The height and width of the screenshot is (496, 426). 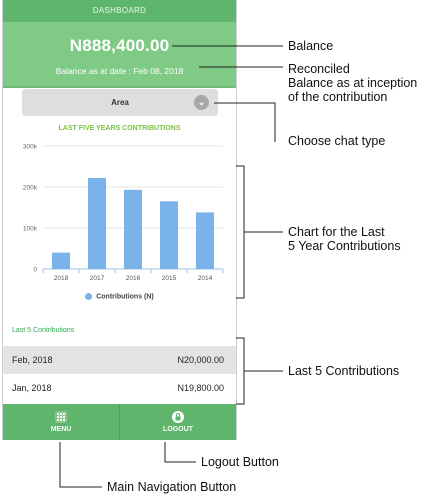 What do you see at coordinates (178, 429) in the screenshot?
I see `logout-label: LOGOUT` at bounding box center [178, 429].